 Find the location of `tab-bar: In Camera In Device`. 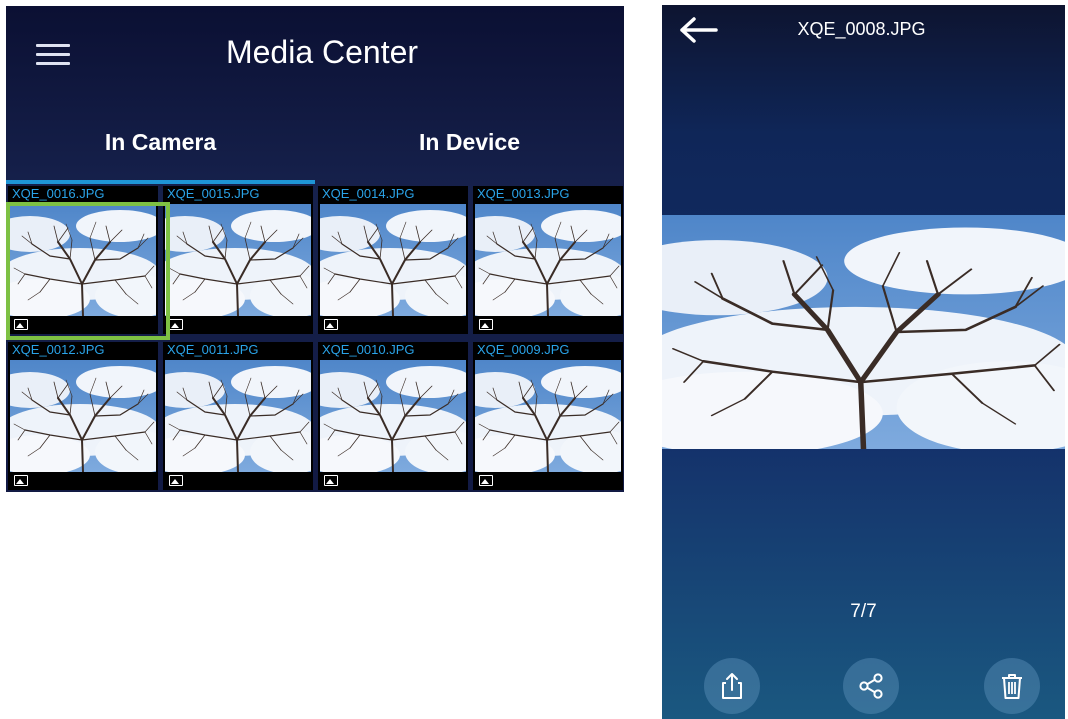

tab-bar: In Camera In Device is located at coordinates (315, 152).